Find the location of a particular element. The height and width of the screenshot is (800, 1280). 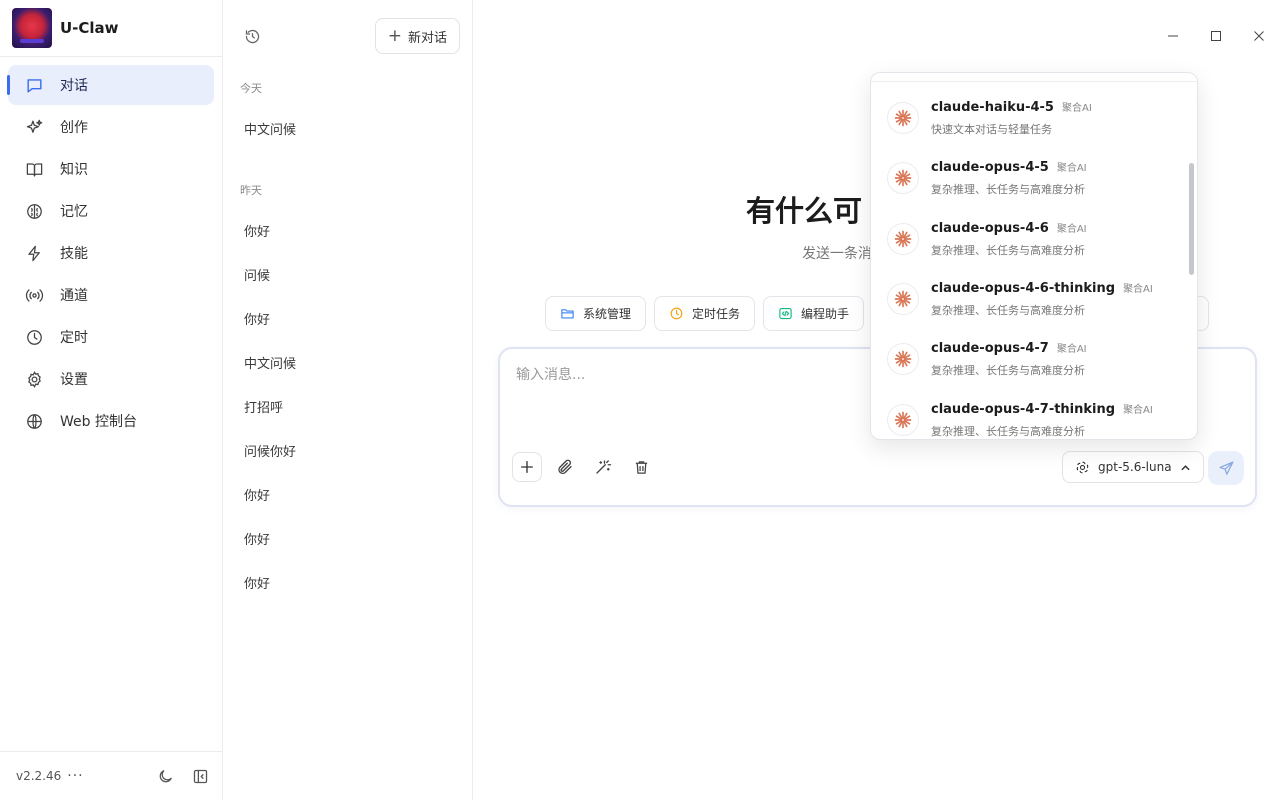

trash-icon is located at coordinates (641, 467).